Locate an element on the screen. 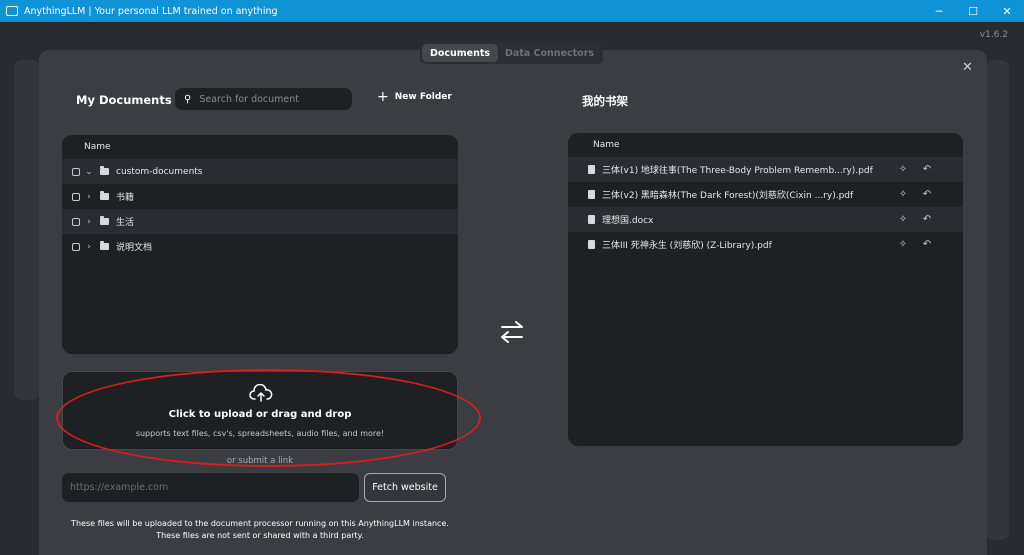 The image size is (1024, 555). folder-row: ⌄ custom-documents is located at coordinates (260, 171).